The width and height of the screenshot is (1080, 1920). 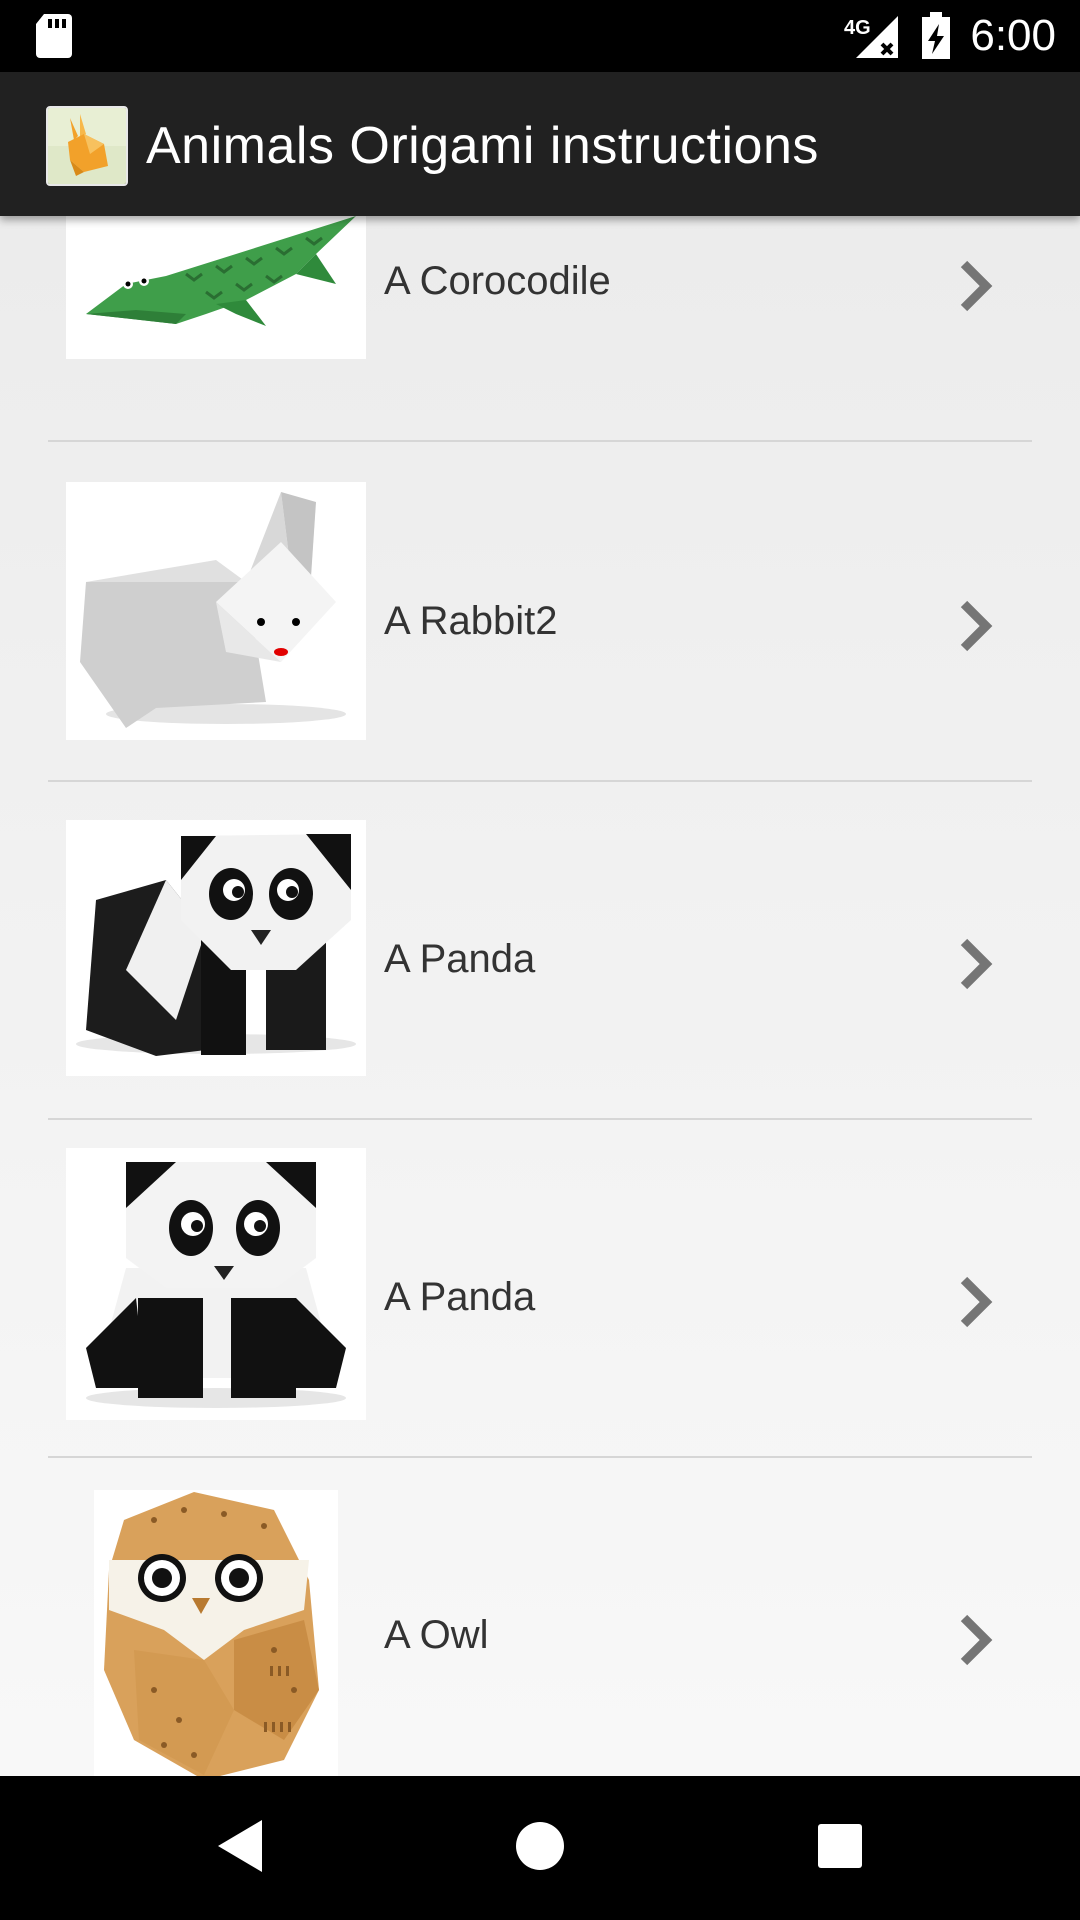 What do you see at coordinates (436, 1635) in the screenshot?
I see `list-item-label: A Owl` at bounding box center [436, 1635].